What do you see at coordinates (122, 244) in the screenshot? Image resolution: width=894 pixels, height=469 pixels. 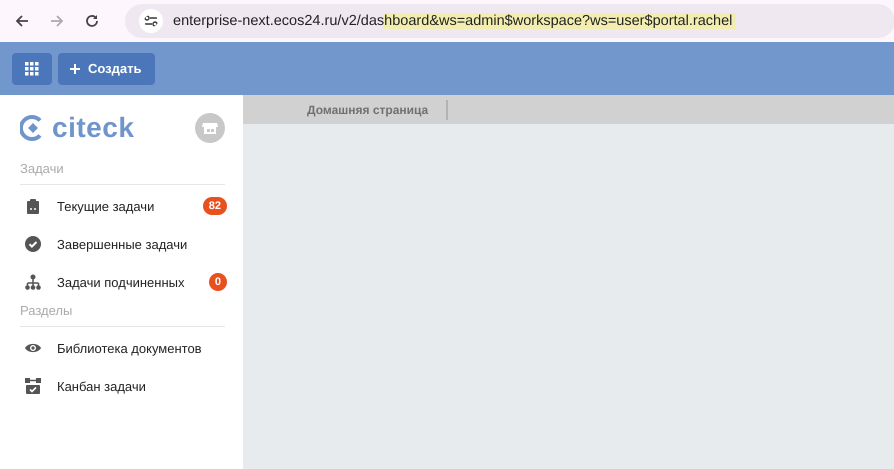 I see `sidebar-item: Завершенные задачи` at bounding box center [122, 244].